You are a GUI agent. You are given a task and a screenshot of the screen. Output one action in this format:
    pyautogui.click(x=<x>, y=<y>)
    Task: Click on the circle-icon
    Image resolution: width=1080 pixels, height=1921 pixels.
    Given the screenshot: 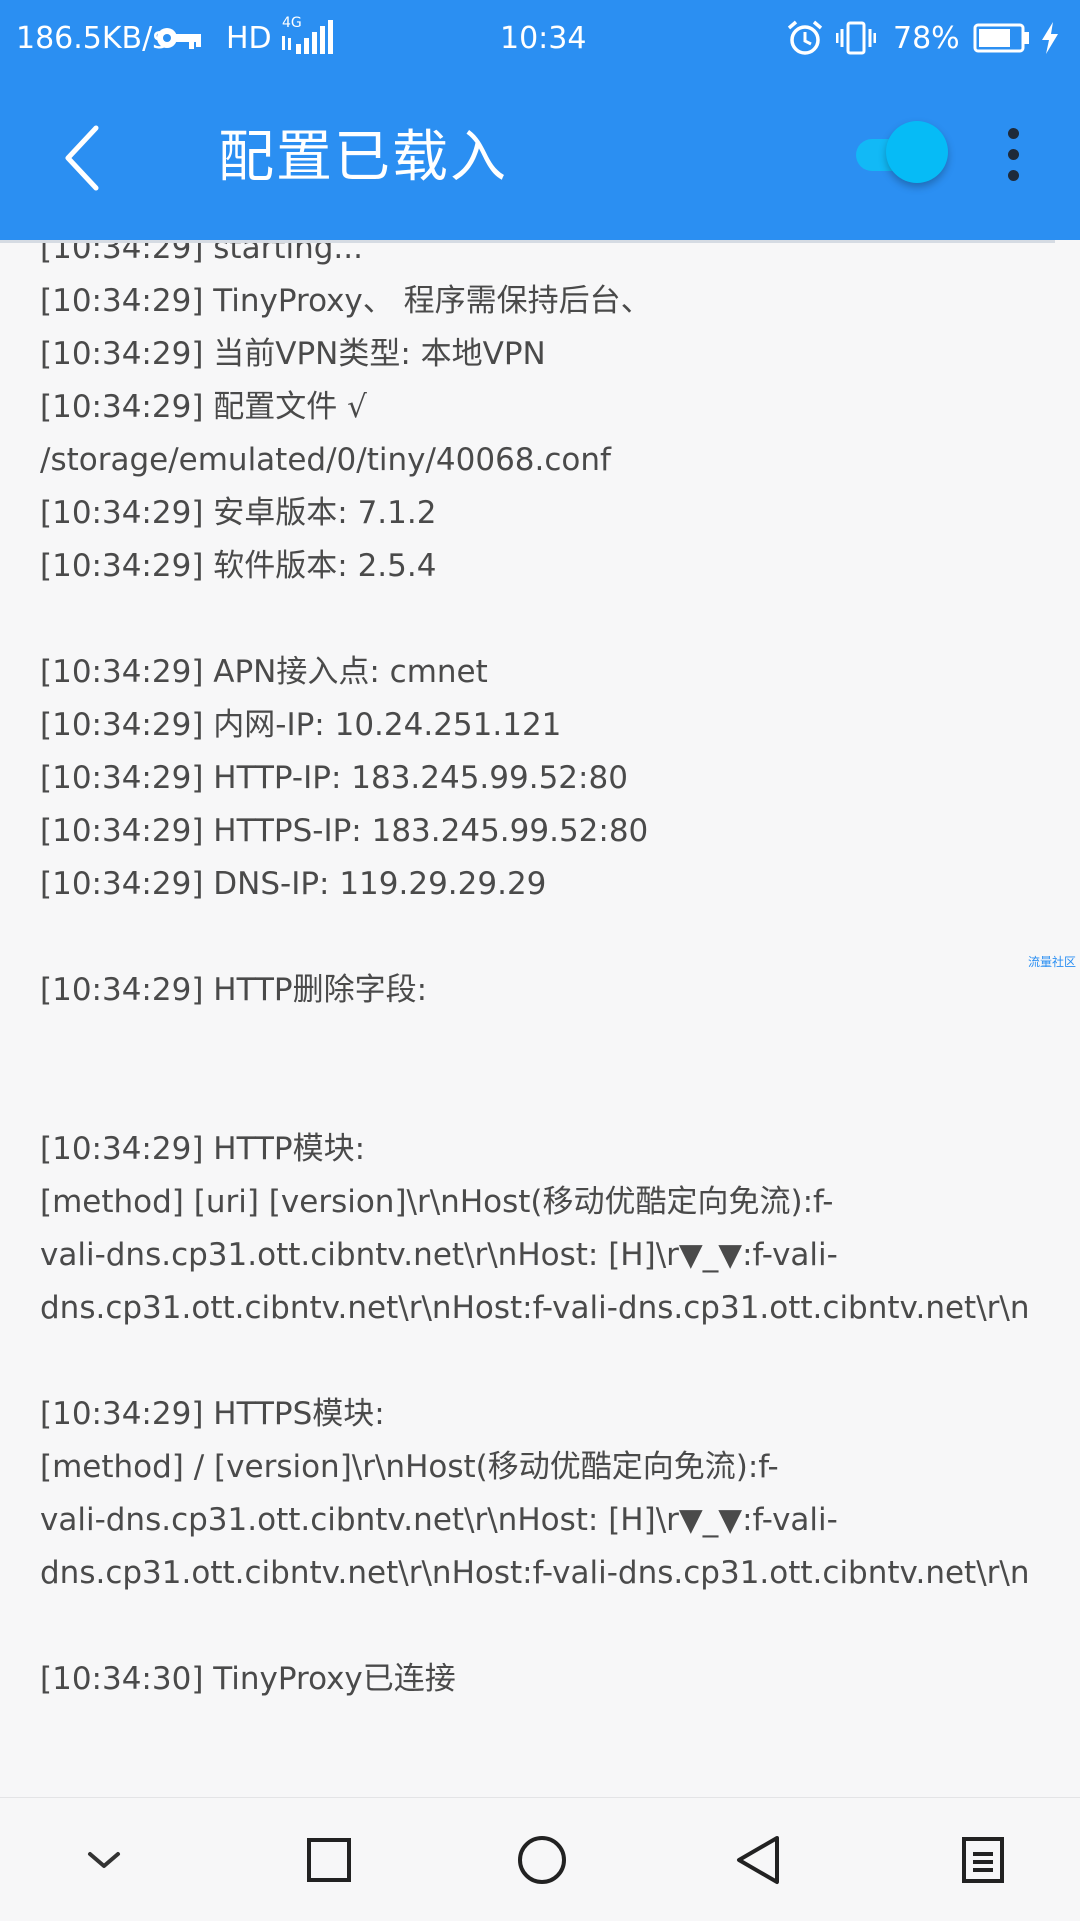 What is the action you would take?
    pyautogui.click(x=542, y=1860)
    